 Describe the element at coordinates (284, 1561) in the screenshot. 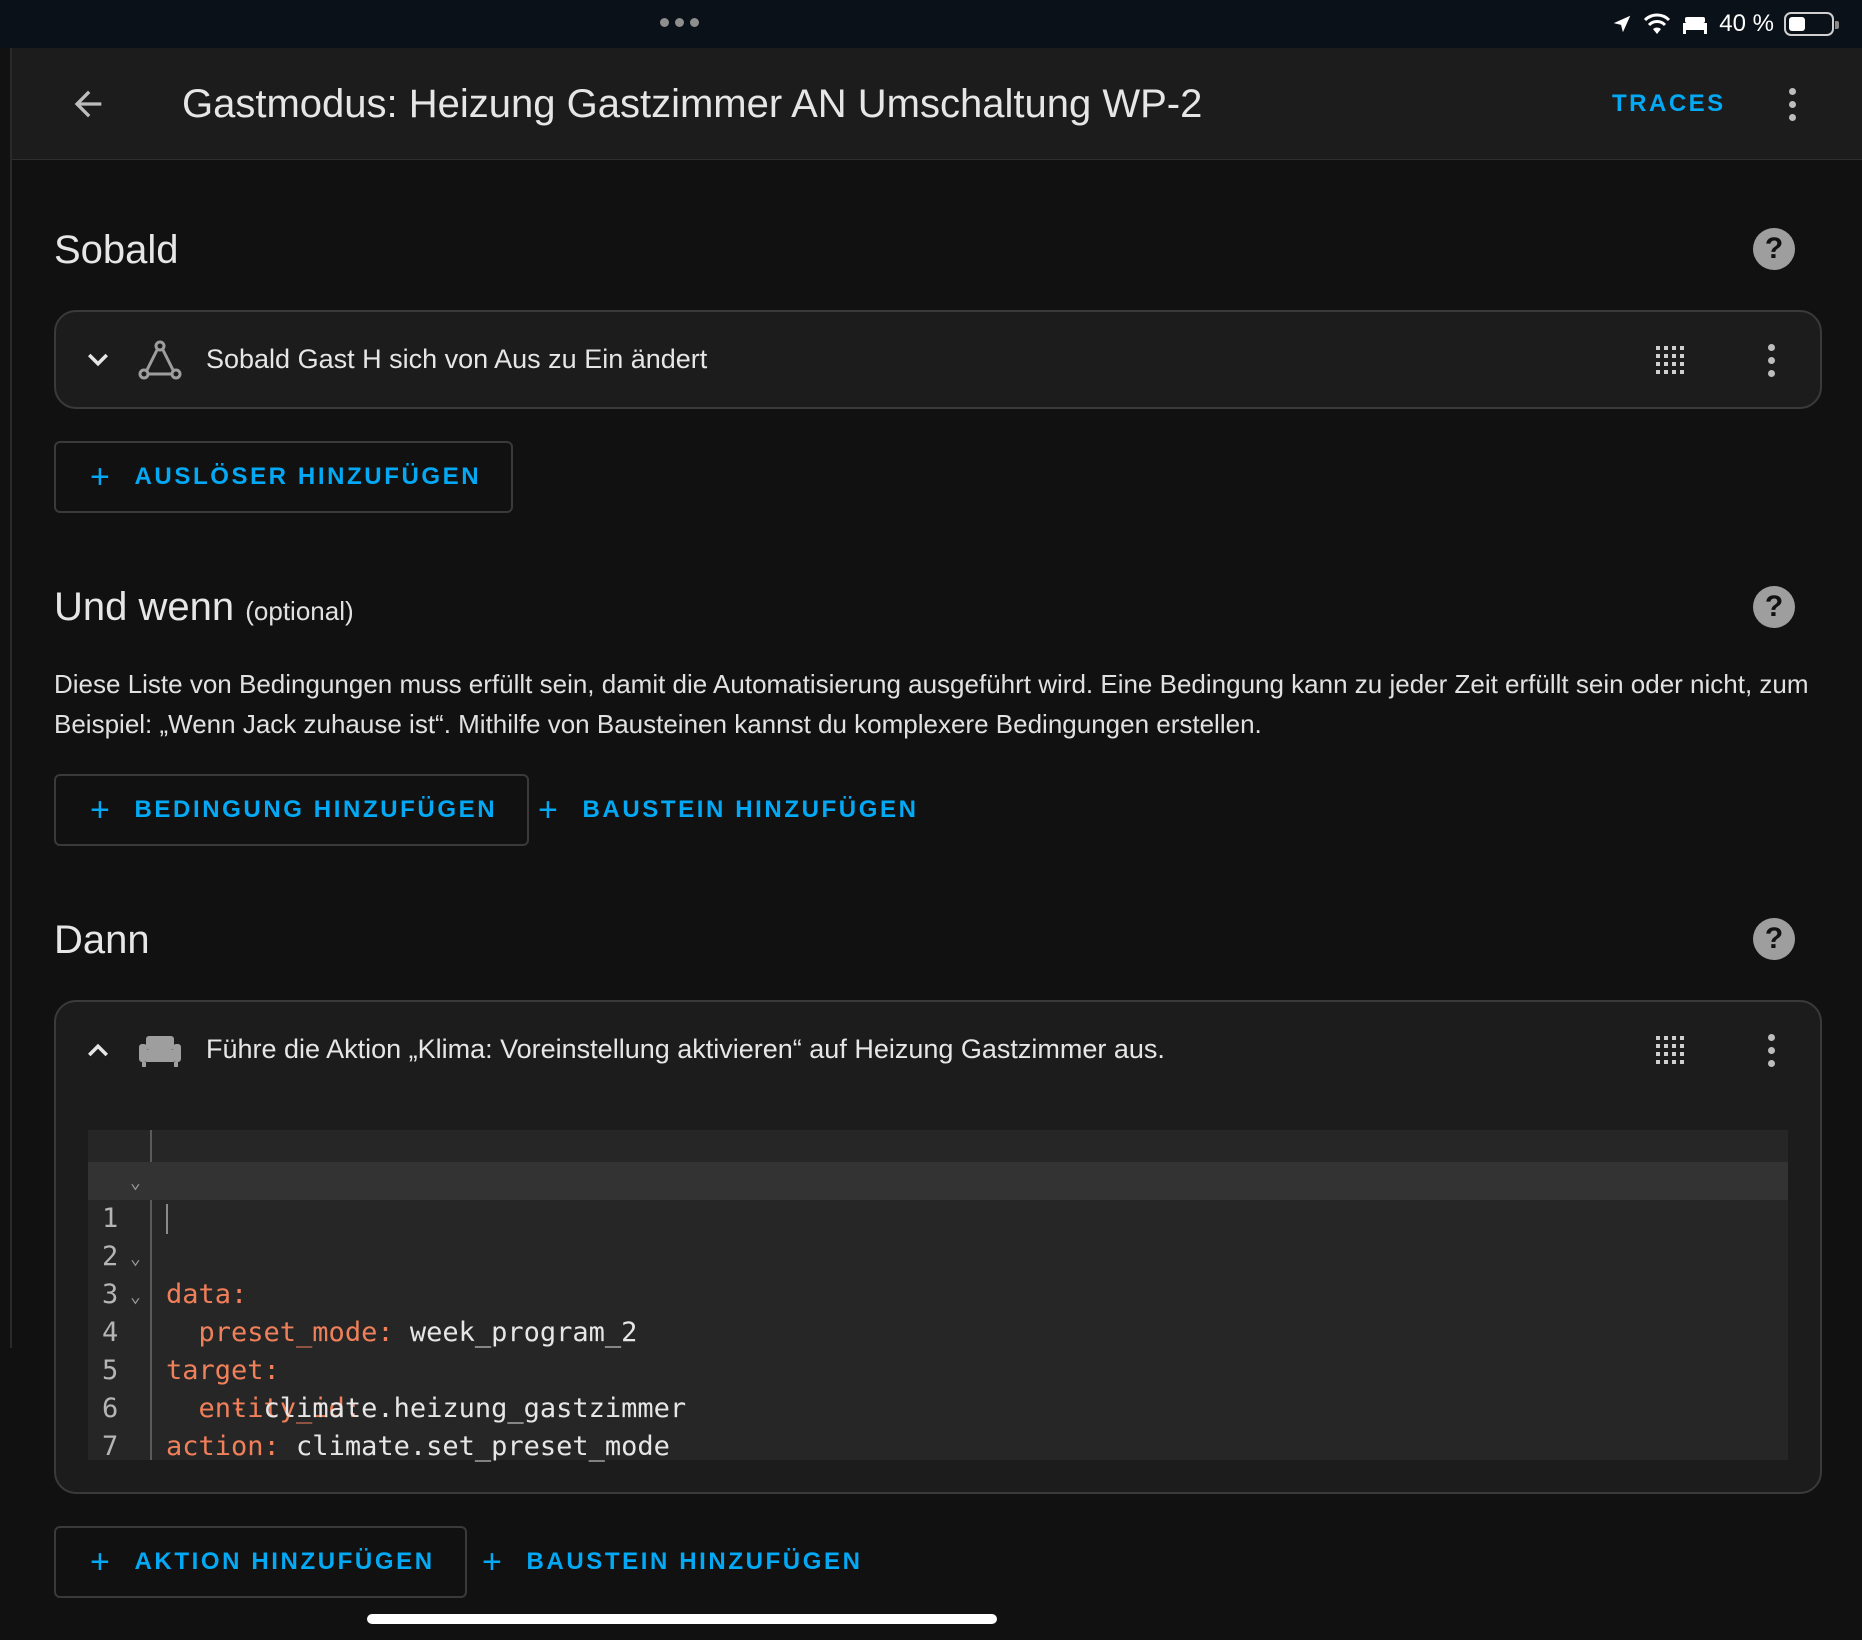

I see `add-action-label: AKTION HINZUFÜGEN` at that location.